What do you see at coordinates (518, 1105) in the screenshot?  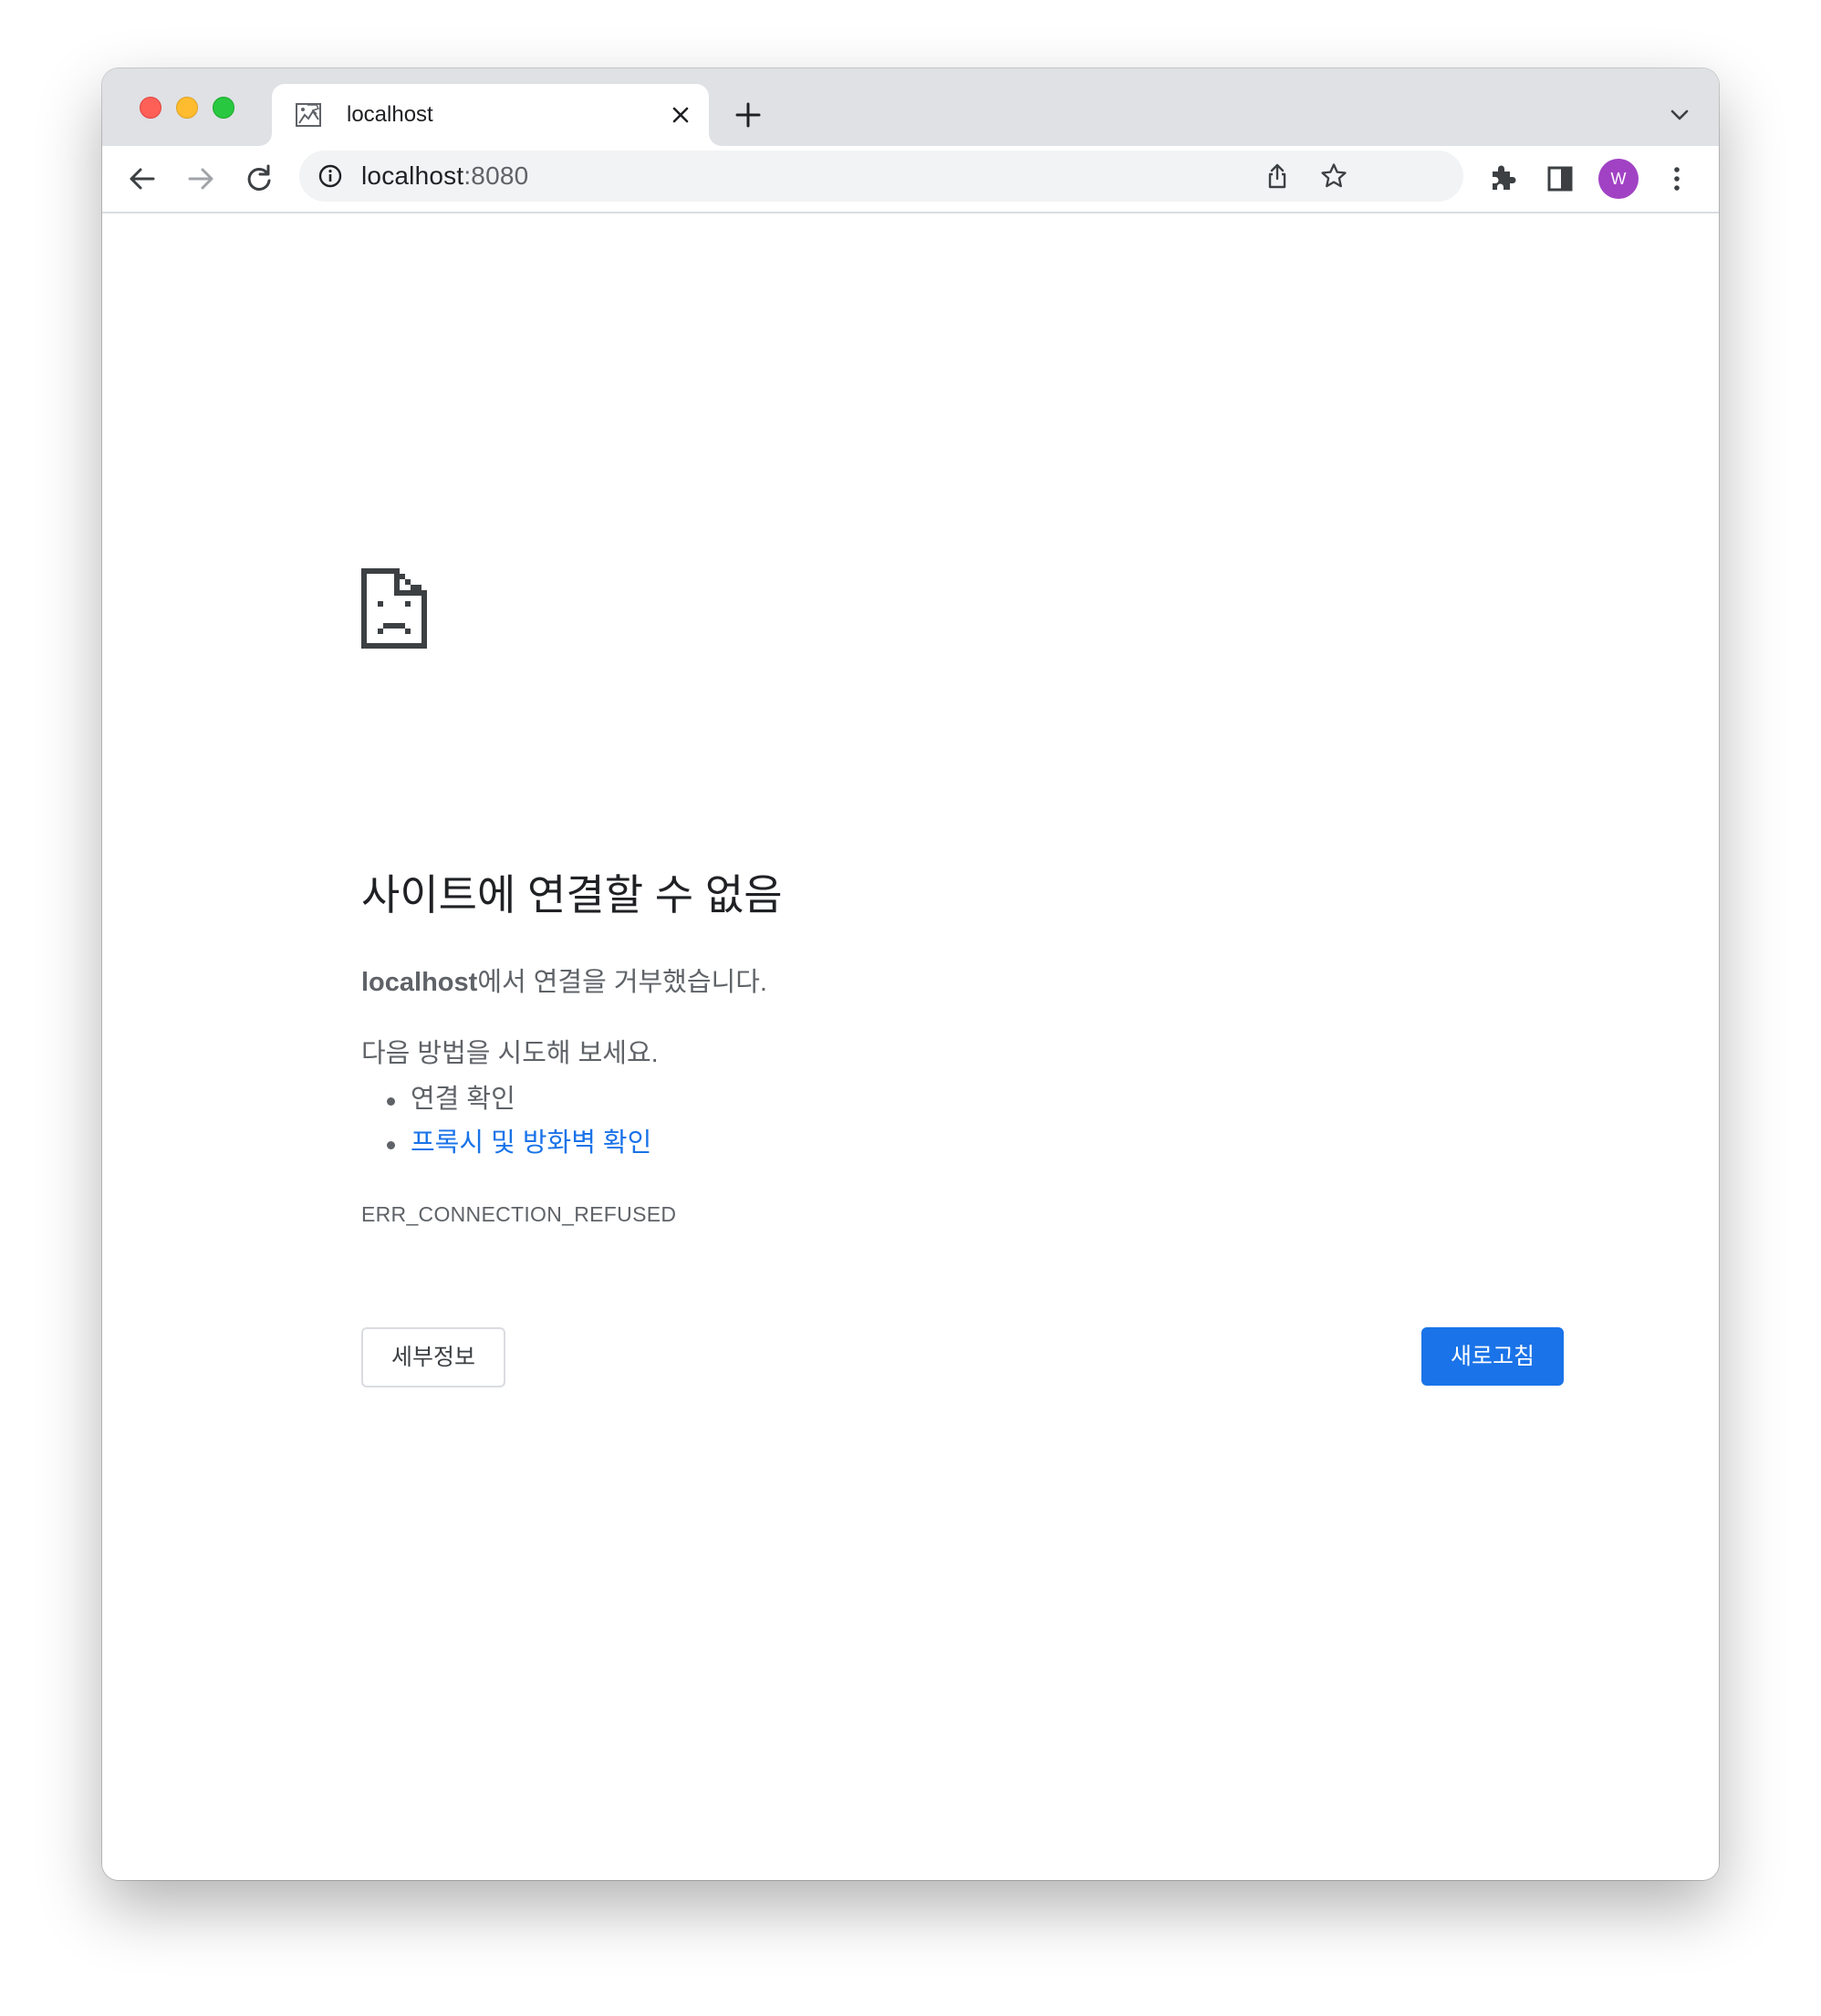 I see `list-item: 연결 확인` at bounding box center [518, 1105].